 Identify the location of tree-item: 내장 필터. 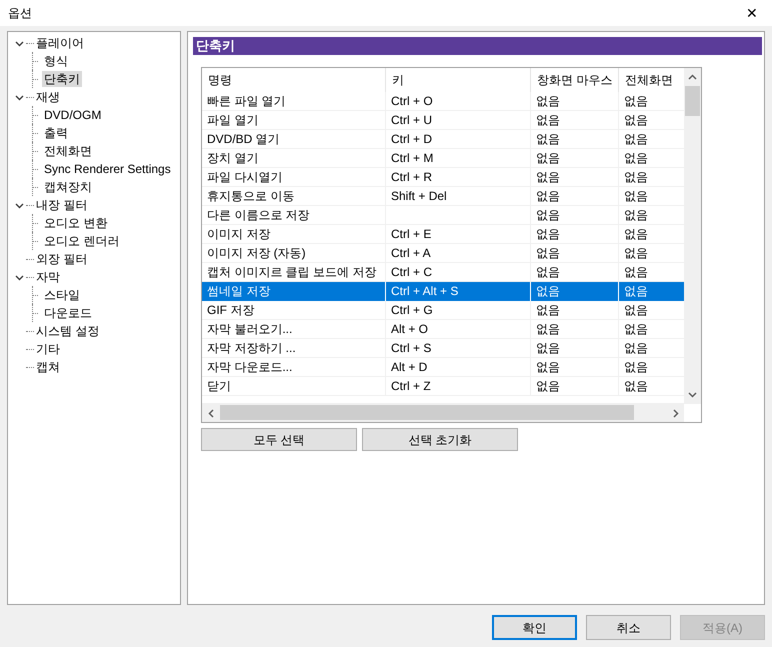
(62, 205).